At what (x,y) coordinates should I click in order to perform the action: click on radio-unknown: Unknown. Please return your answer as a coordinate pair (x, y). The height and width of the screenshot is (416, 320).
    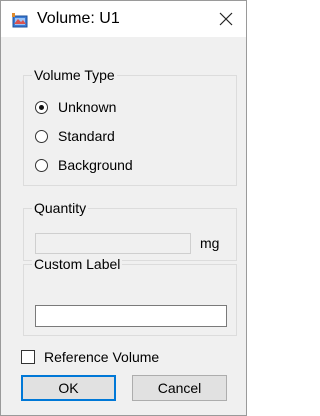
    Looking at the image, I should click on (75, 107).